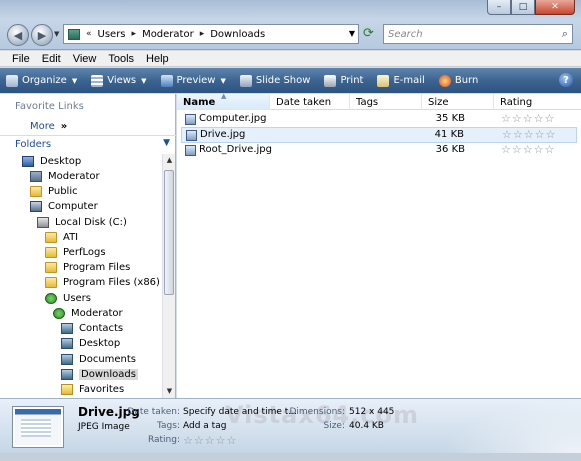 This screenshot has width=581, height=461. What do you see at coordinates (450, 118) in the screenshot?
I see `file-size: 35 KB` at bounding box center [450, 118].